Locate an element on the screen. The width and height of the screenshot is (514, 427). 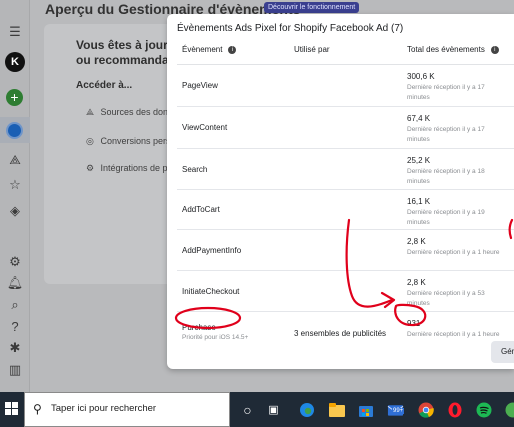
taskbar: ⚲ Taper ici pour rechercher ○ ▣ 99+ is located at coordinates (257, 409).